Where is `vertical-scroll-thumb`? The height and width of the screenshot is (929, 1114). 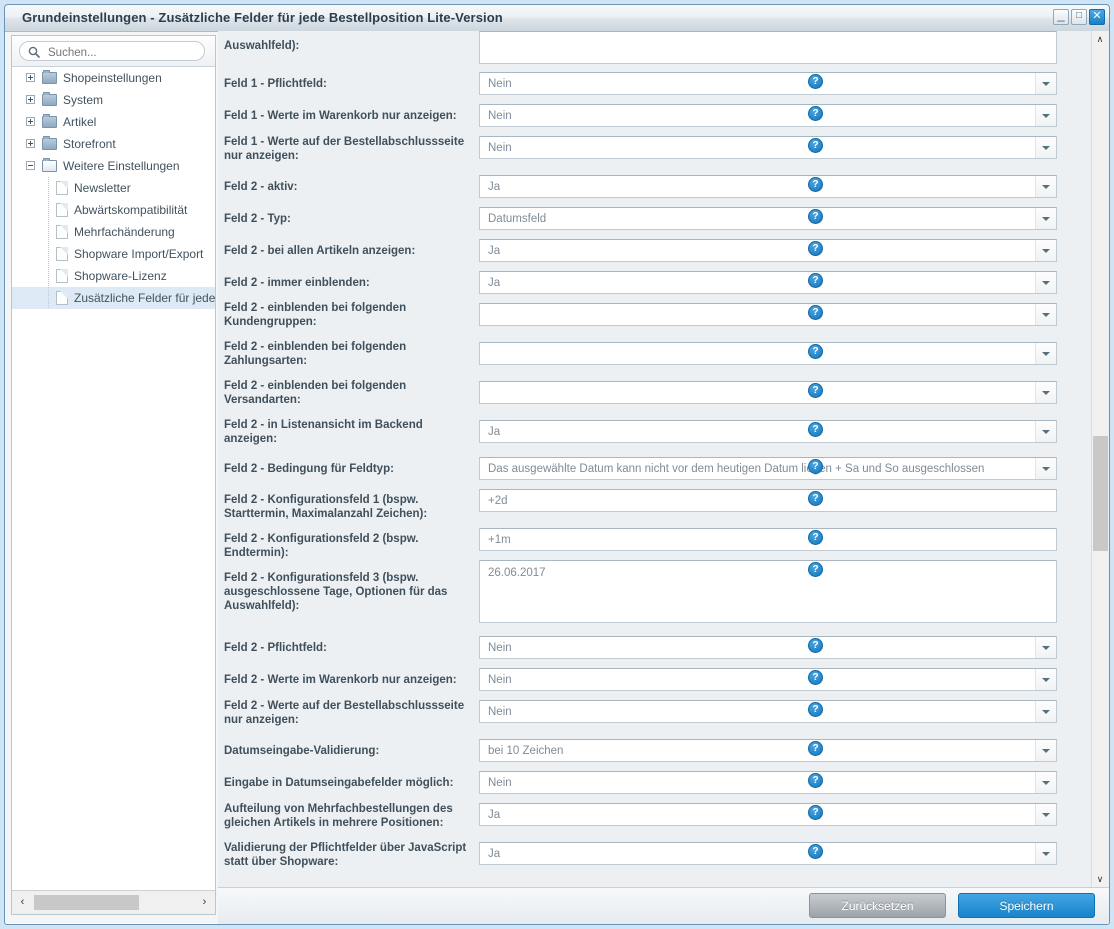
vertical-scroll-thumb is located at coordinates (1100, 493).